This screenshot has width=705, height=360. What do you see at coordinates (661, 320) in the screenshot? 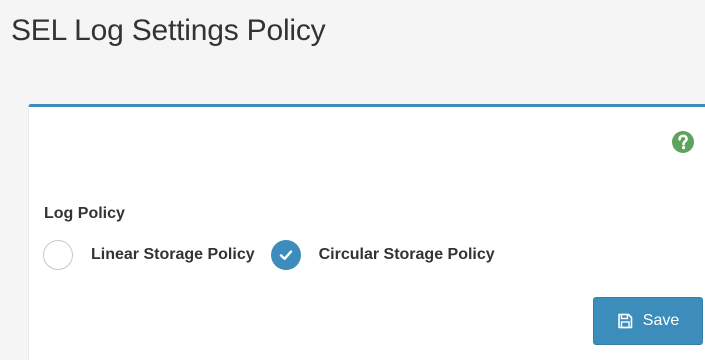
I see `save-button-label: Save` at bounding box center [661, 320].